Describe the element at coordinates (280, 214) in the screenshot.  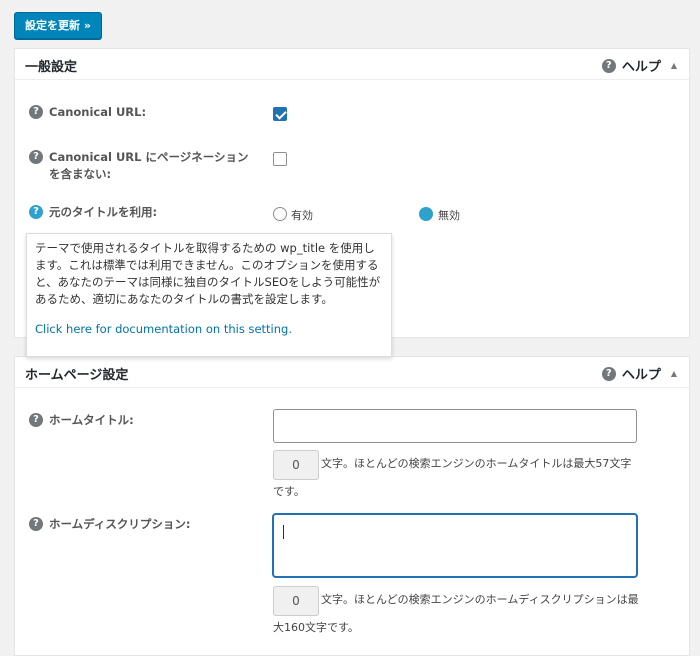
I see `radio-enabled` at that location.